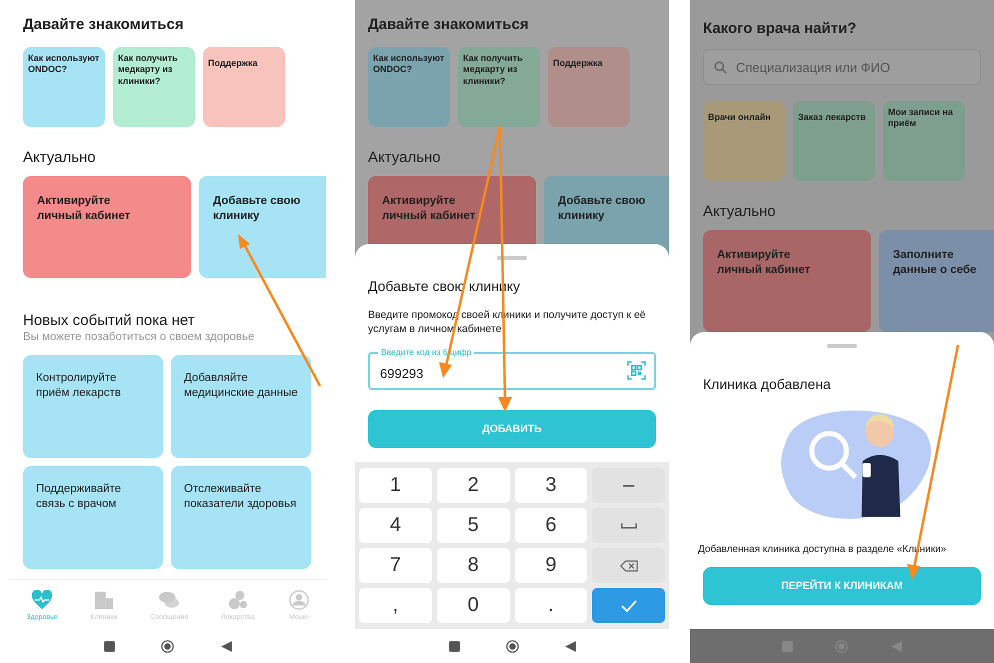 The image size is (994, 663). What do you see at coordinates (636, 370) in the screenshot?
I see `qr-code-icon` at bounding box center [636, 370].